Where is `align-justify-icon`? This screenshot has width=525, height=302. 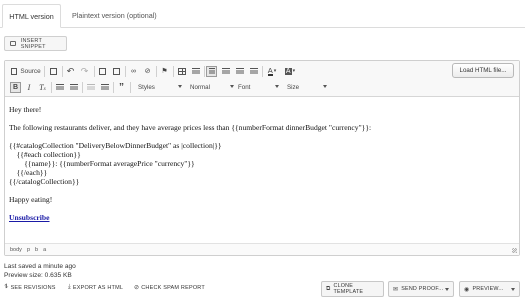 align-justify-icon is located at coordinates (253, 71).